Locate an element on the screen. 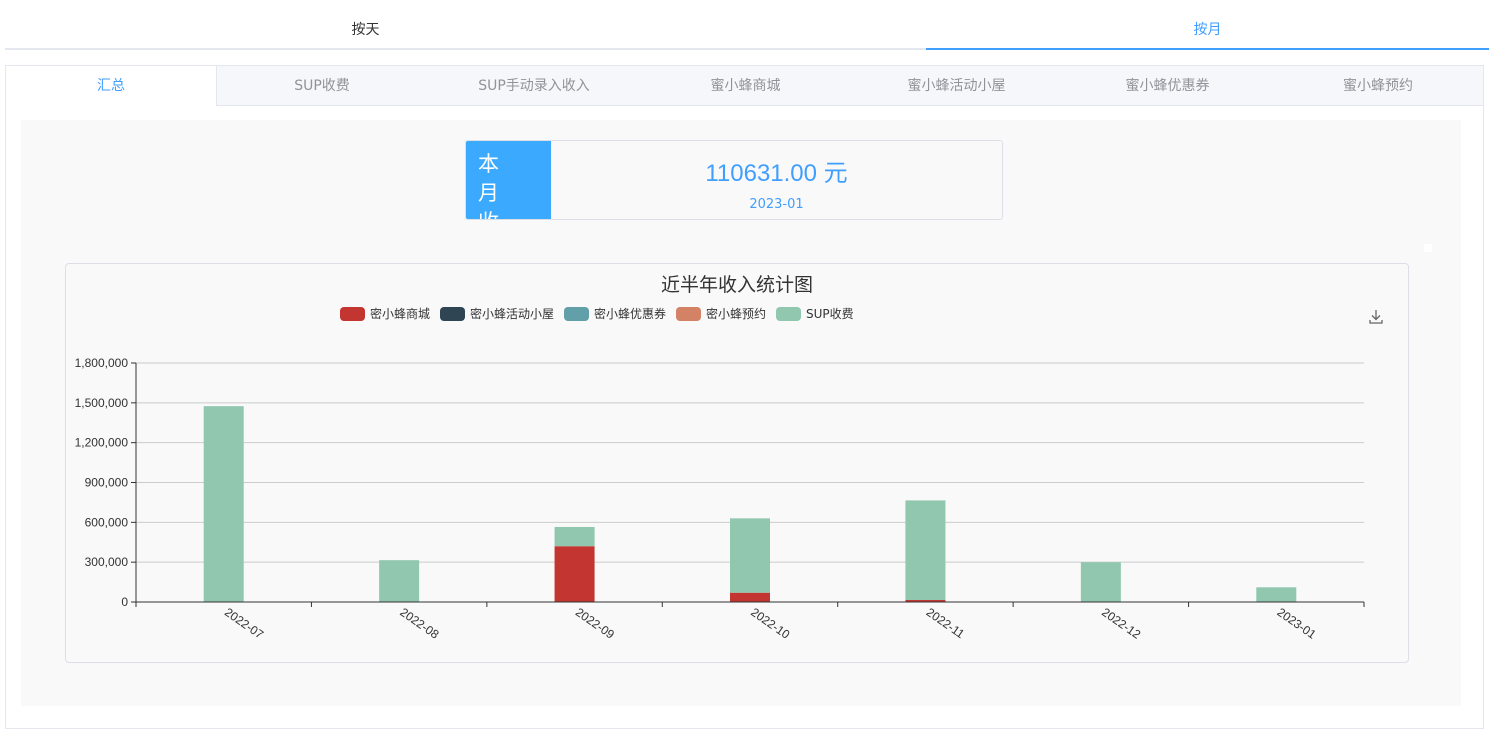 This screenshot has height=735, width=1489. legend-item: SUP收费 is located at coordinates (815, 314).